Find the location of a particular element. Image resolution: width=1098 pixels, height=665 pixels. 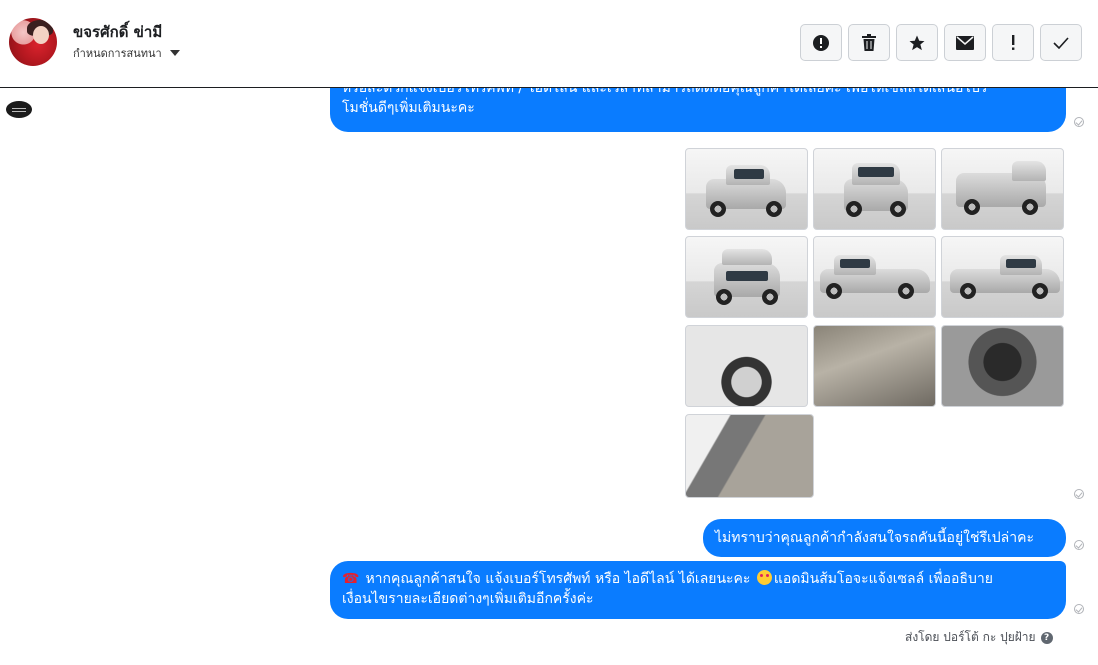

mark-done-button is located at coordinates (1061, 42).